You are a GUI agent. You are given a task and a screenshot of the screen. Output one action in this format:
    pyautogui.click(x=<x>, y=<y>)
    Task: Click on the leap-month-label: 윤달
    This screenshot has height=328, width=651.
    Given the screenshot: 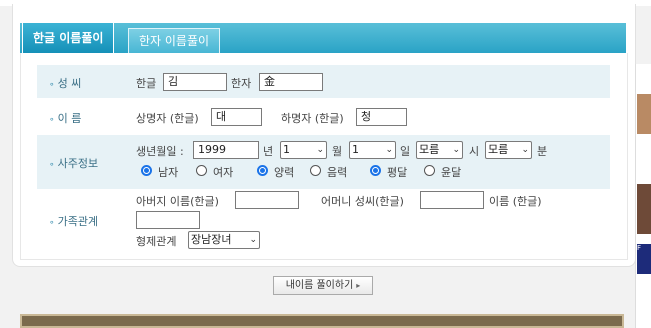 What is the action you would take?
    pyautogui.click(x=451, y=172)
    